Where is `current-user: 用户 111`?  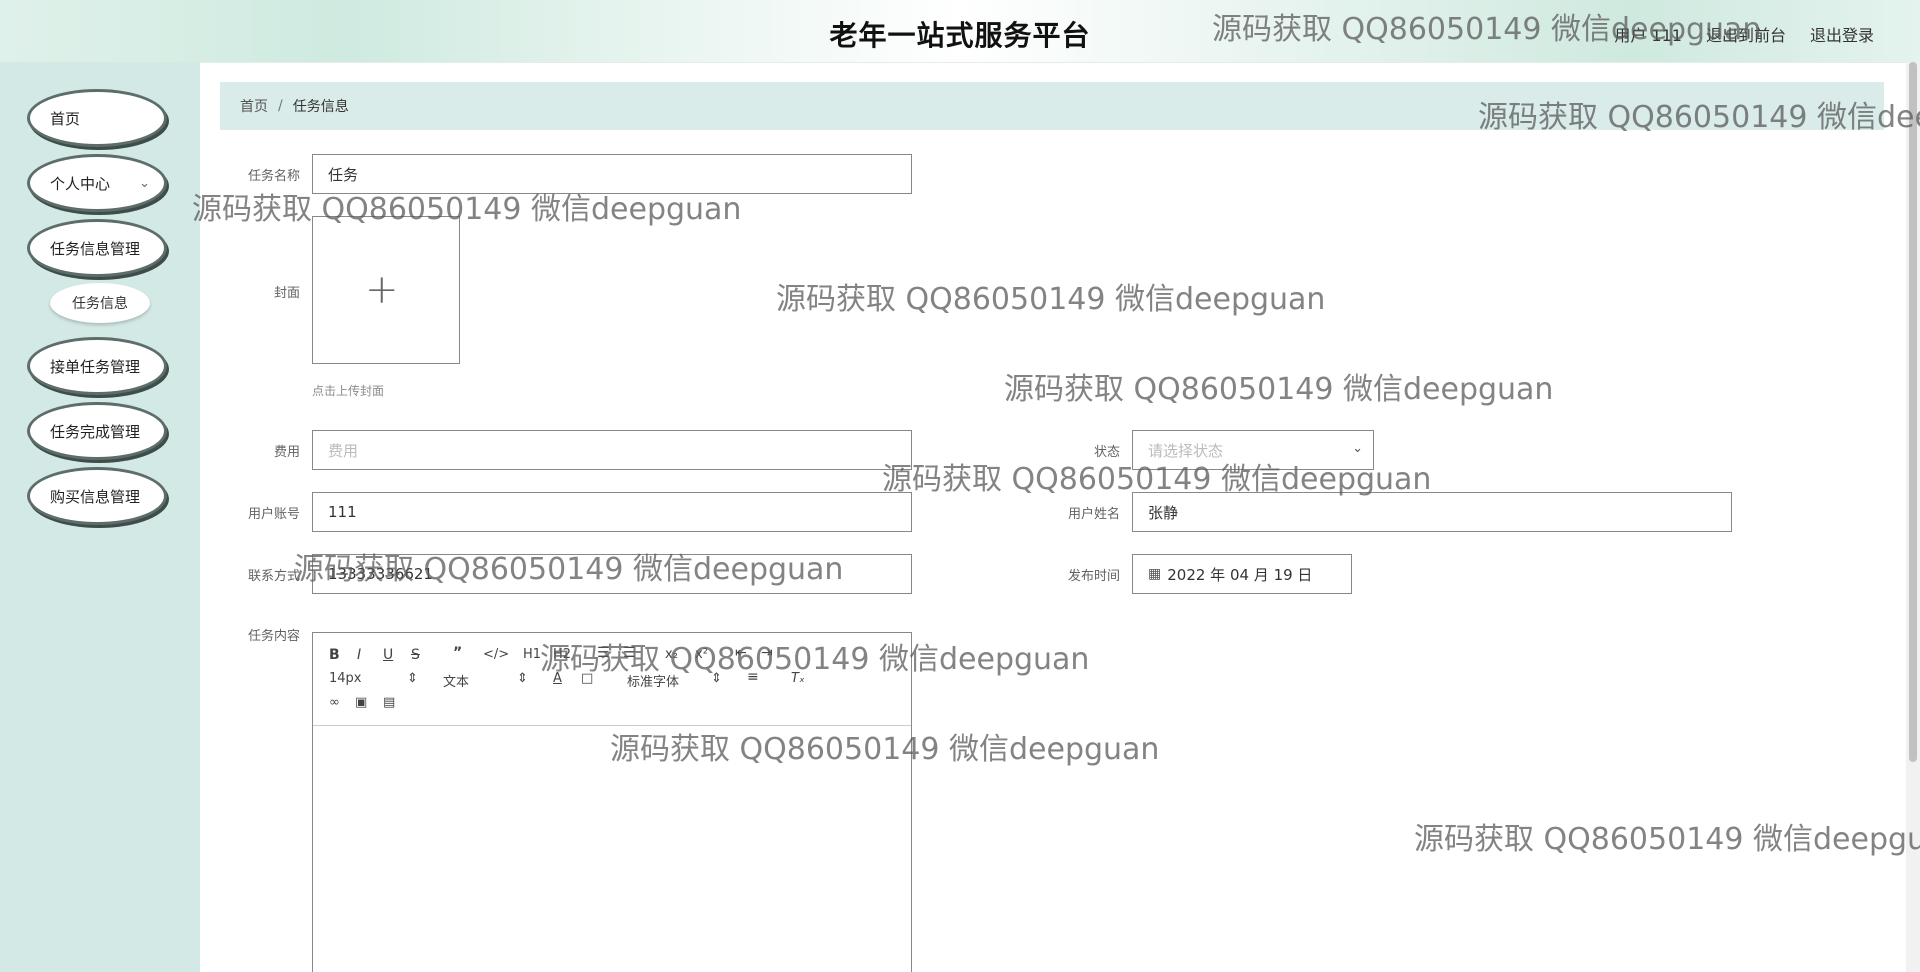
current-user: 用户 111 is located at coordinates (1648, 35).